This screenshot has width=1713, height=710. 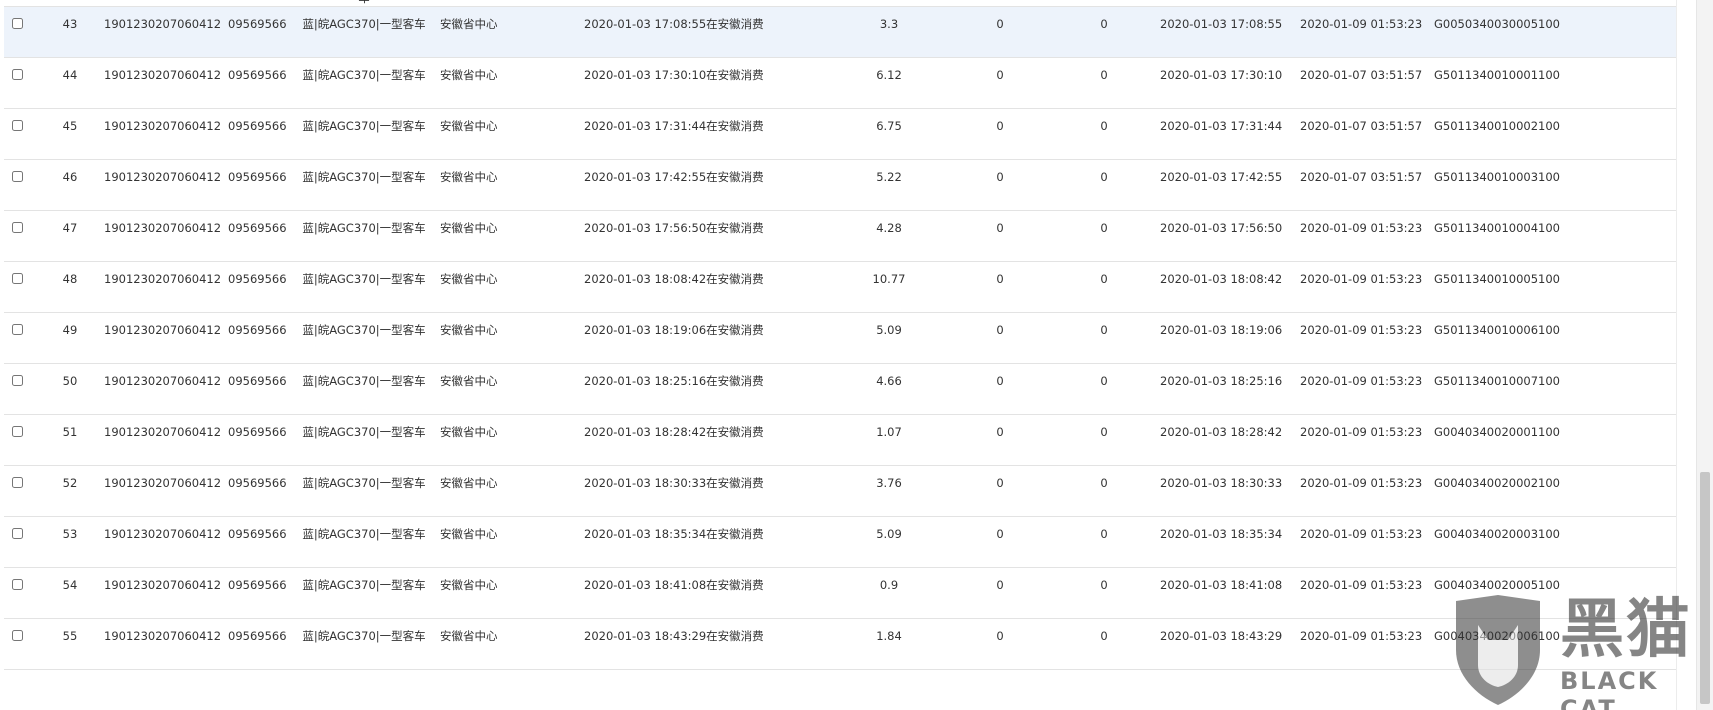 I want to click on cell-serial: G0050340030005100, so click(x=1553, y=32).